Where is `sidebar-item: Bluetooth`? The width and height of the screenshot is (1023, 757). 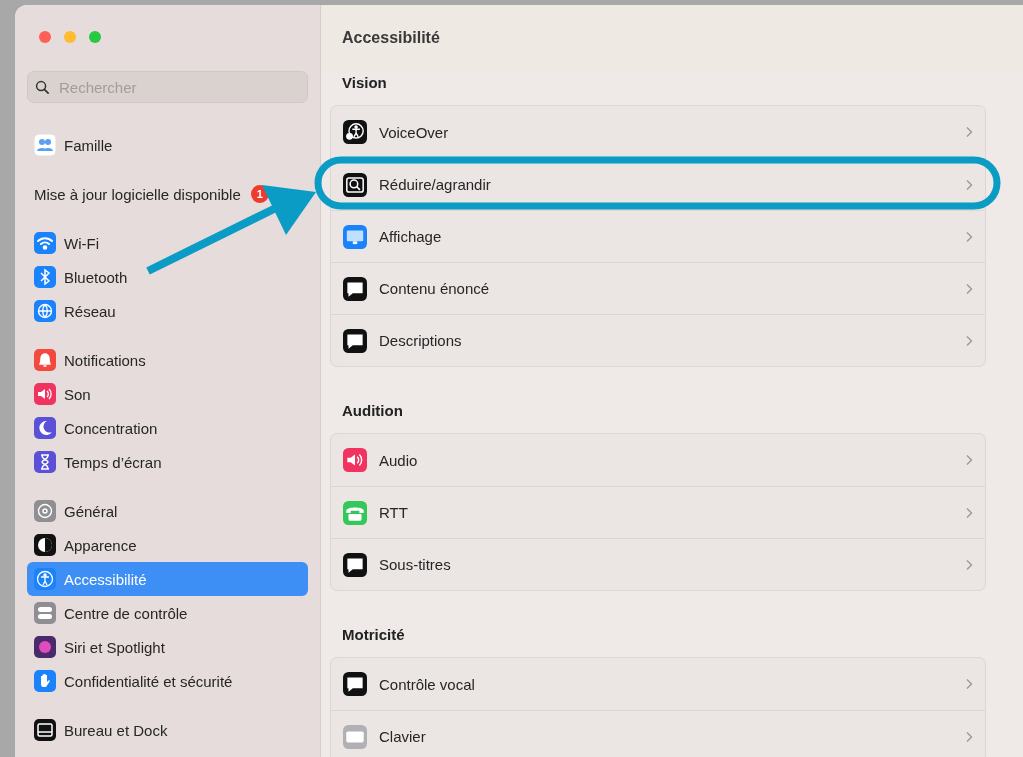
sidebar-item: Bluetooth is located at coordinates (167, 277).